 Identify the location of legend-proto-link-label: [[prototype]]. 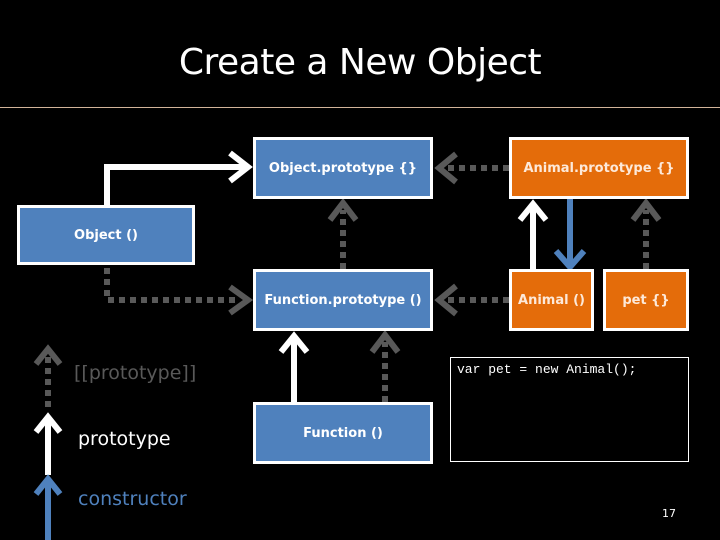
(135, 373).